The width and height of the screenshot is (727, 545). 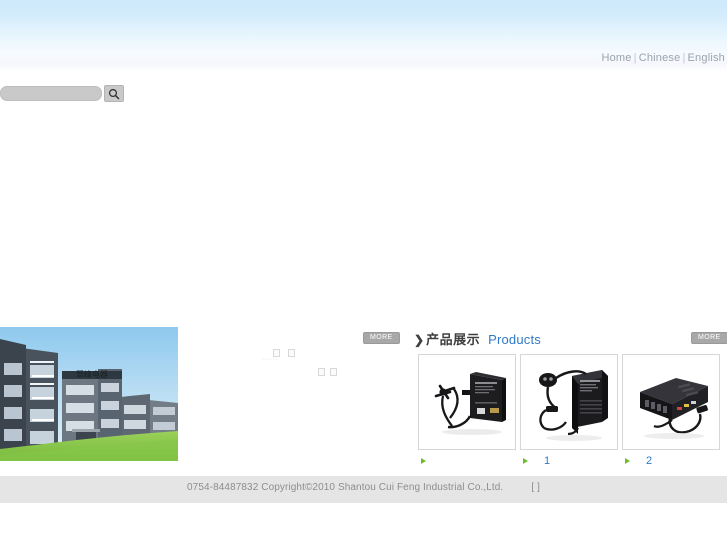 What do you see at coordinates (514, 339) in the screenshot?
I see `section-title-en: Products` at bounding box center [514, 339].